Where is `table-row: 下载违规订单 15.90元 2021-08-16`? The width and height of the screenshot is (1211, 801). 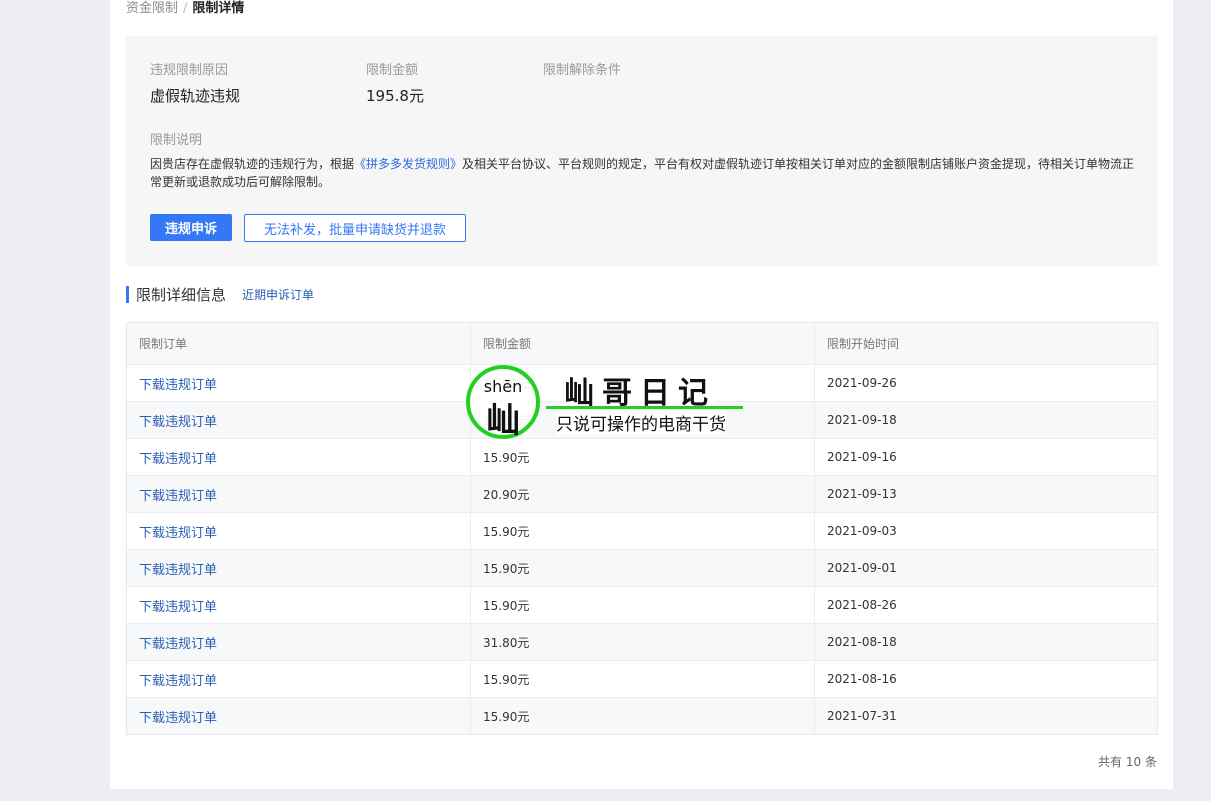 table-row: 下载违规订单 15.90元 2021-08-16 is located at coordinates (642, 678).